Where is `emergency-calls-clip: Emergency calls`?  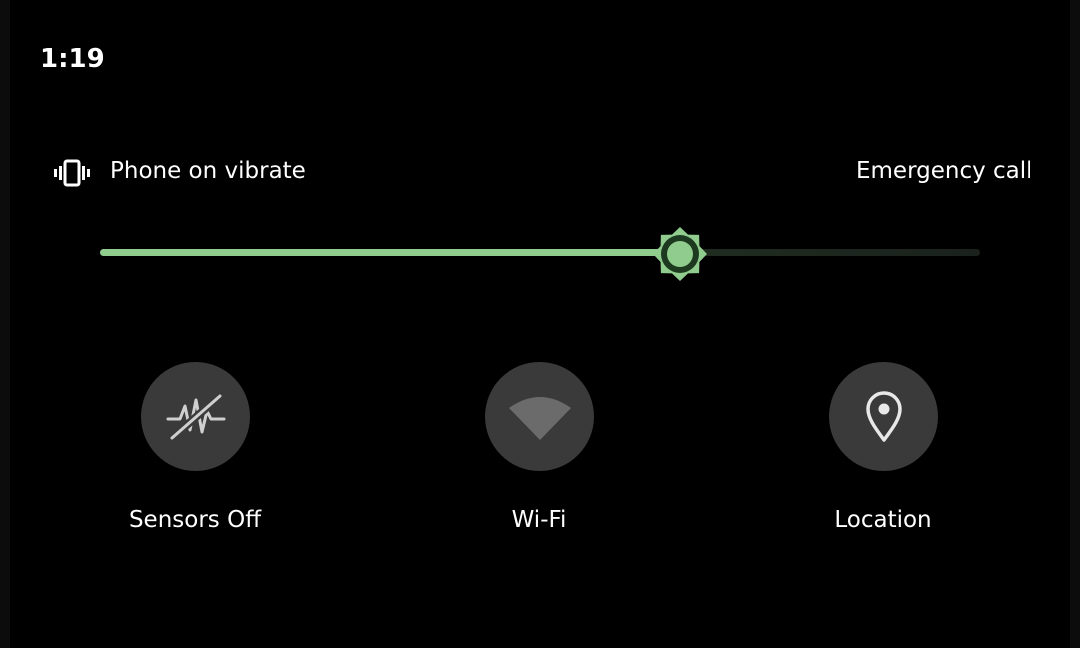
emergency-calls-clip: Emergency calls is located at coordinates (943, 174).